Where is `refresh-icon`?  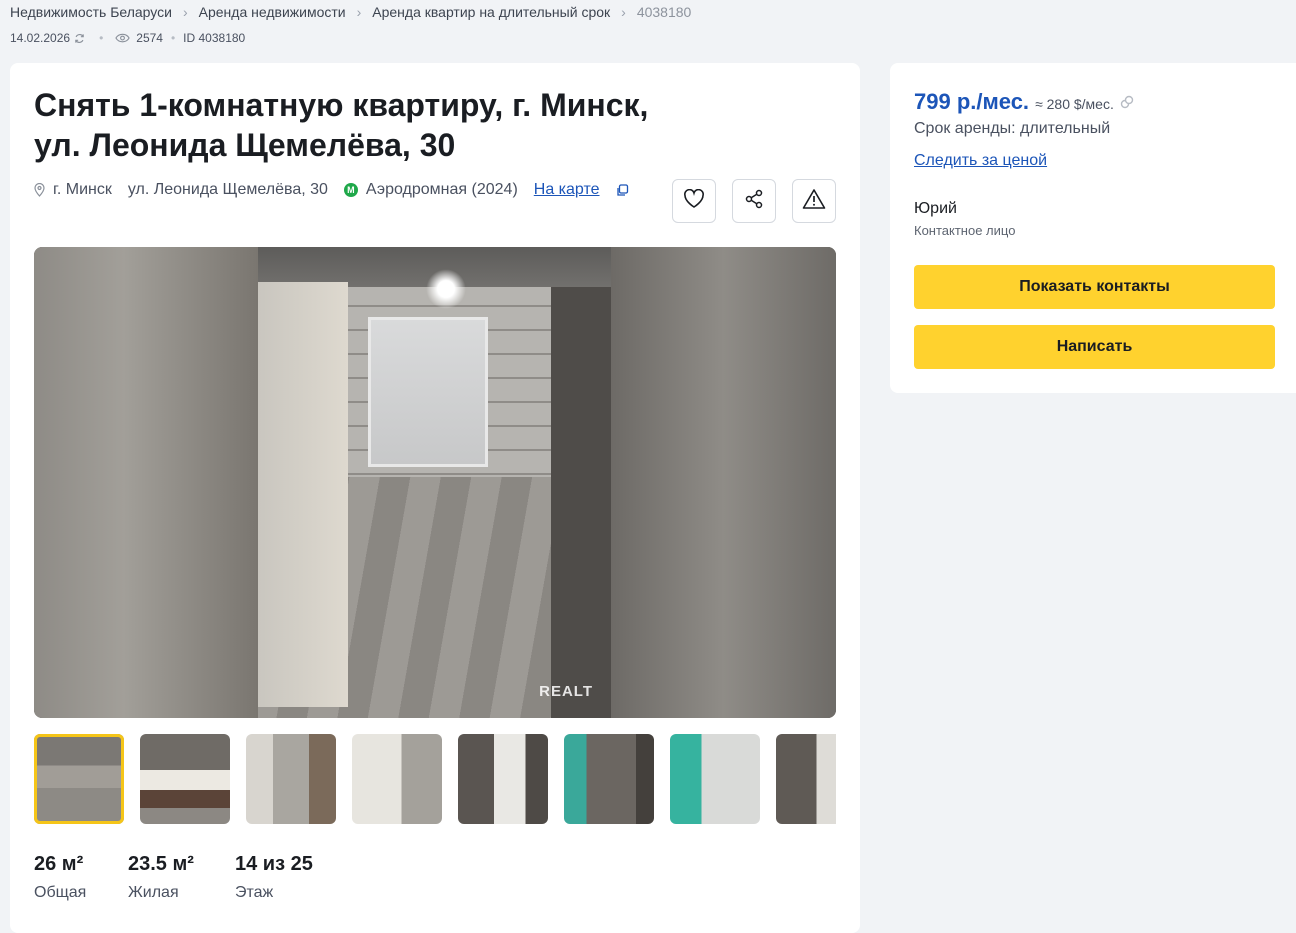 refresh-icon is located at coordinates (79, 38).